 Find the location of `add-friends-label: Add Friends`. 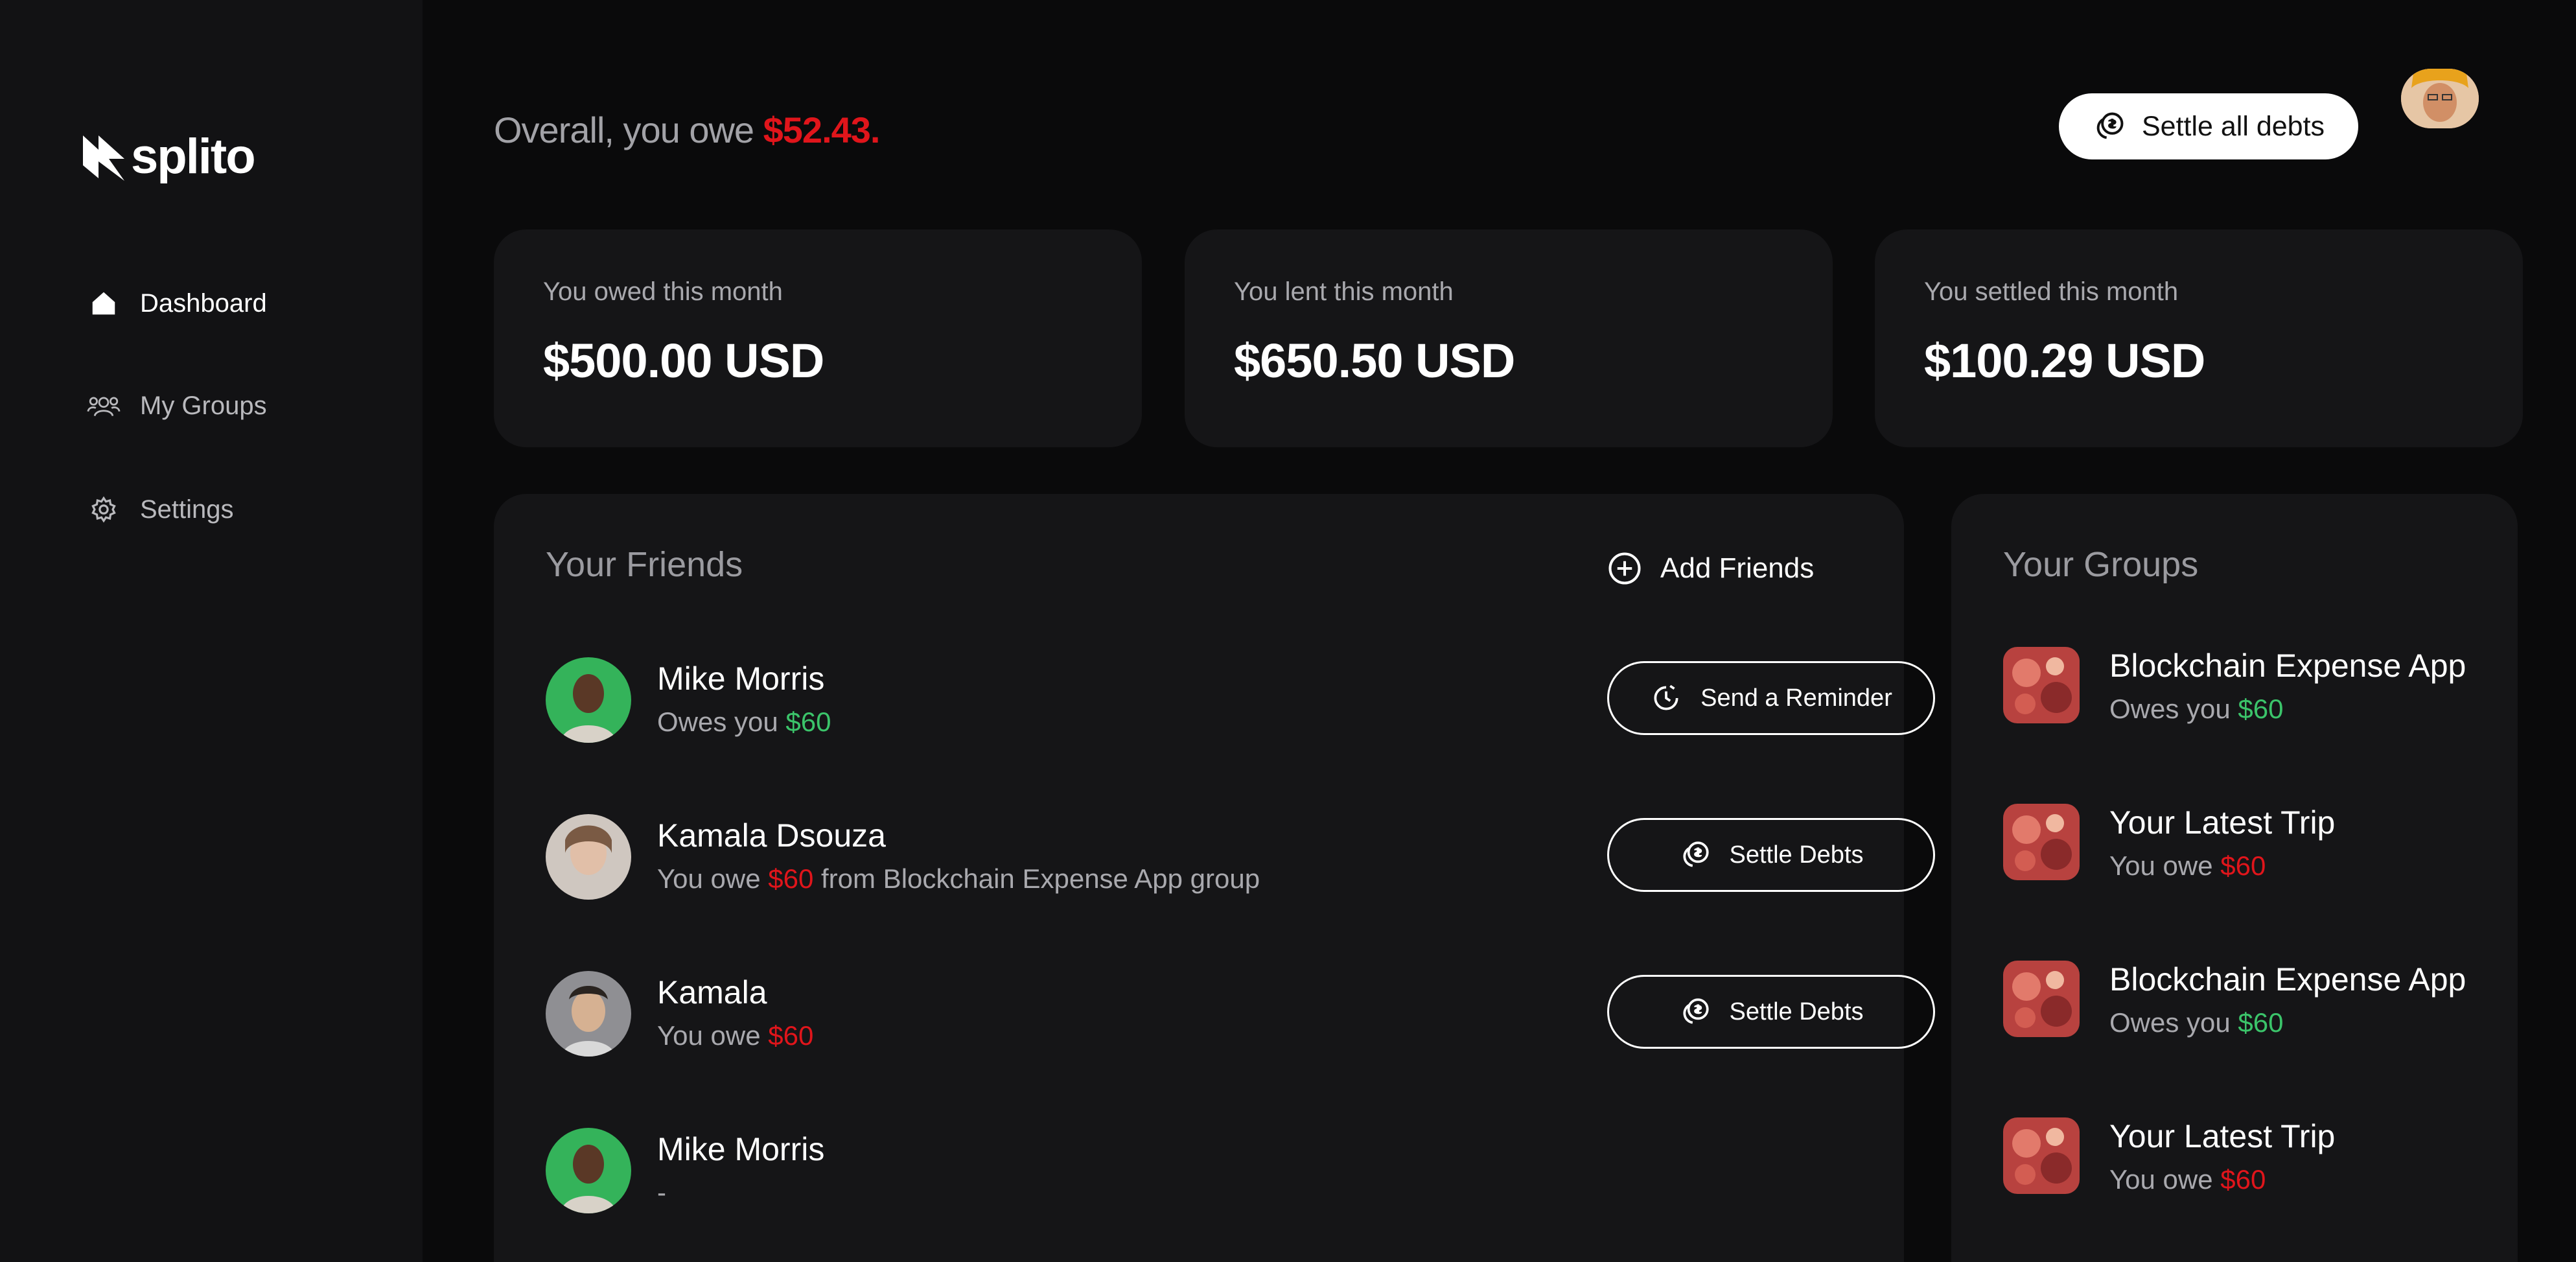

add-friends-label: Add Friends is located at coordinates (1738, 568).